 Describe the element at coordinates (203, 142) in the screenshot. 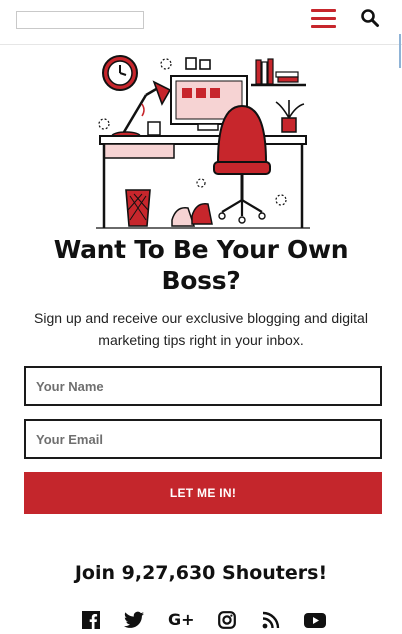

I see `home-office-desk-illustration` at that location.